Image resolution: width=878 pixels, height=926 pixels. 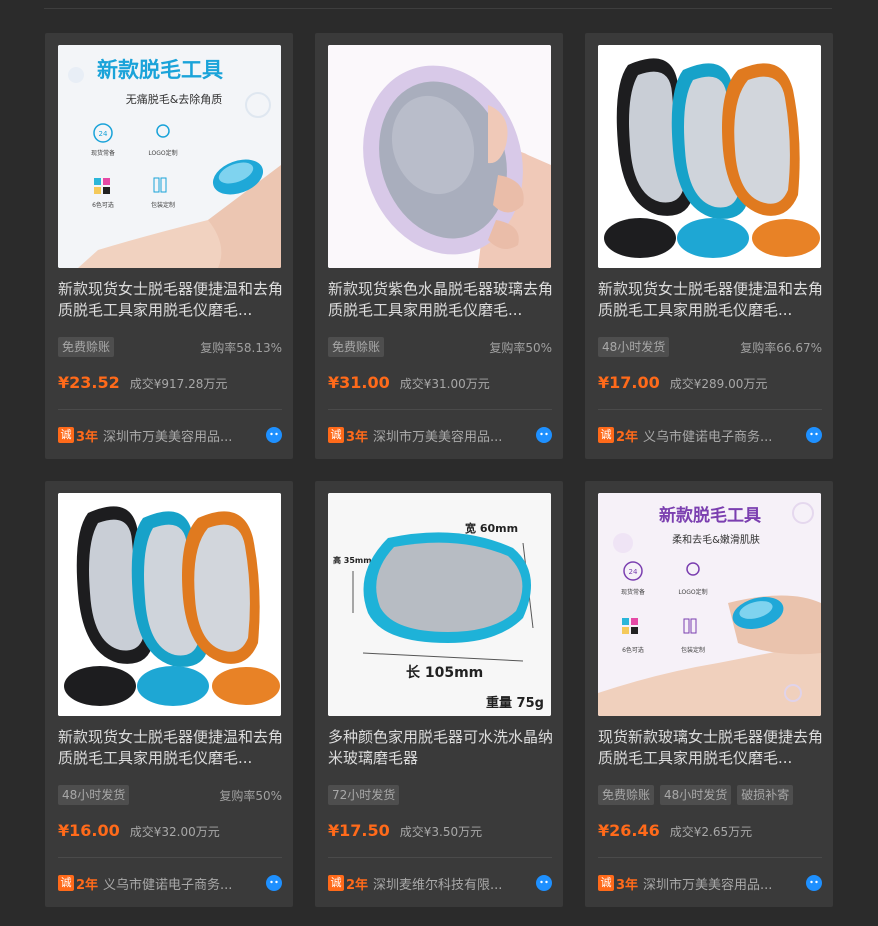 I want to click on price: ¥26.46, so click(x=629, y=830).